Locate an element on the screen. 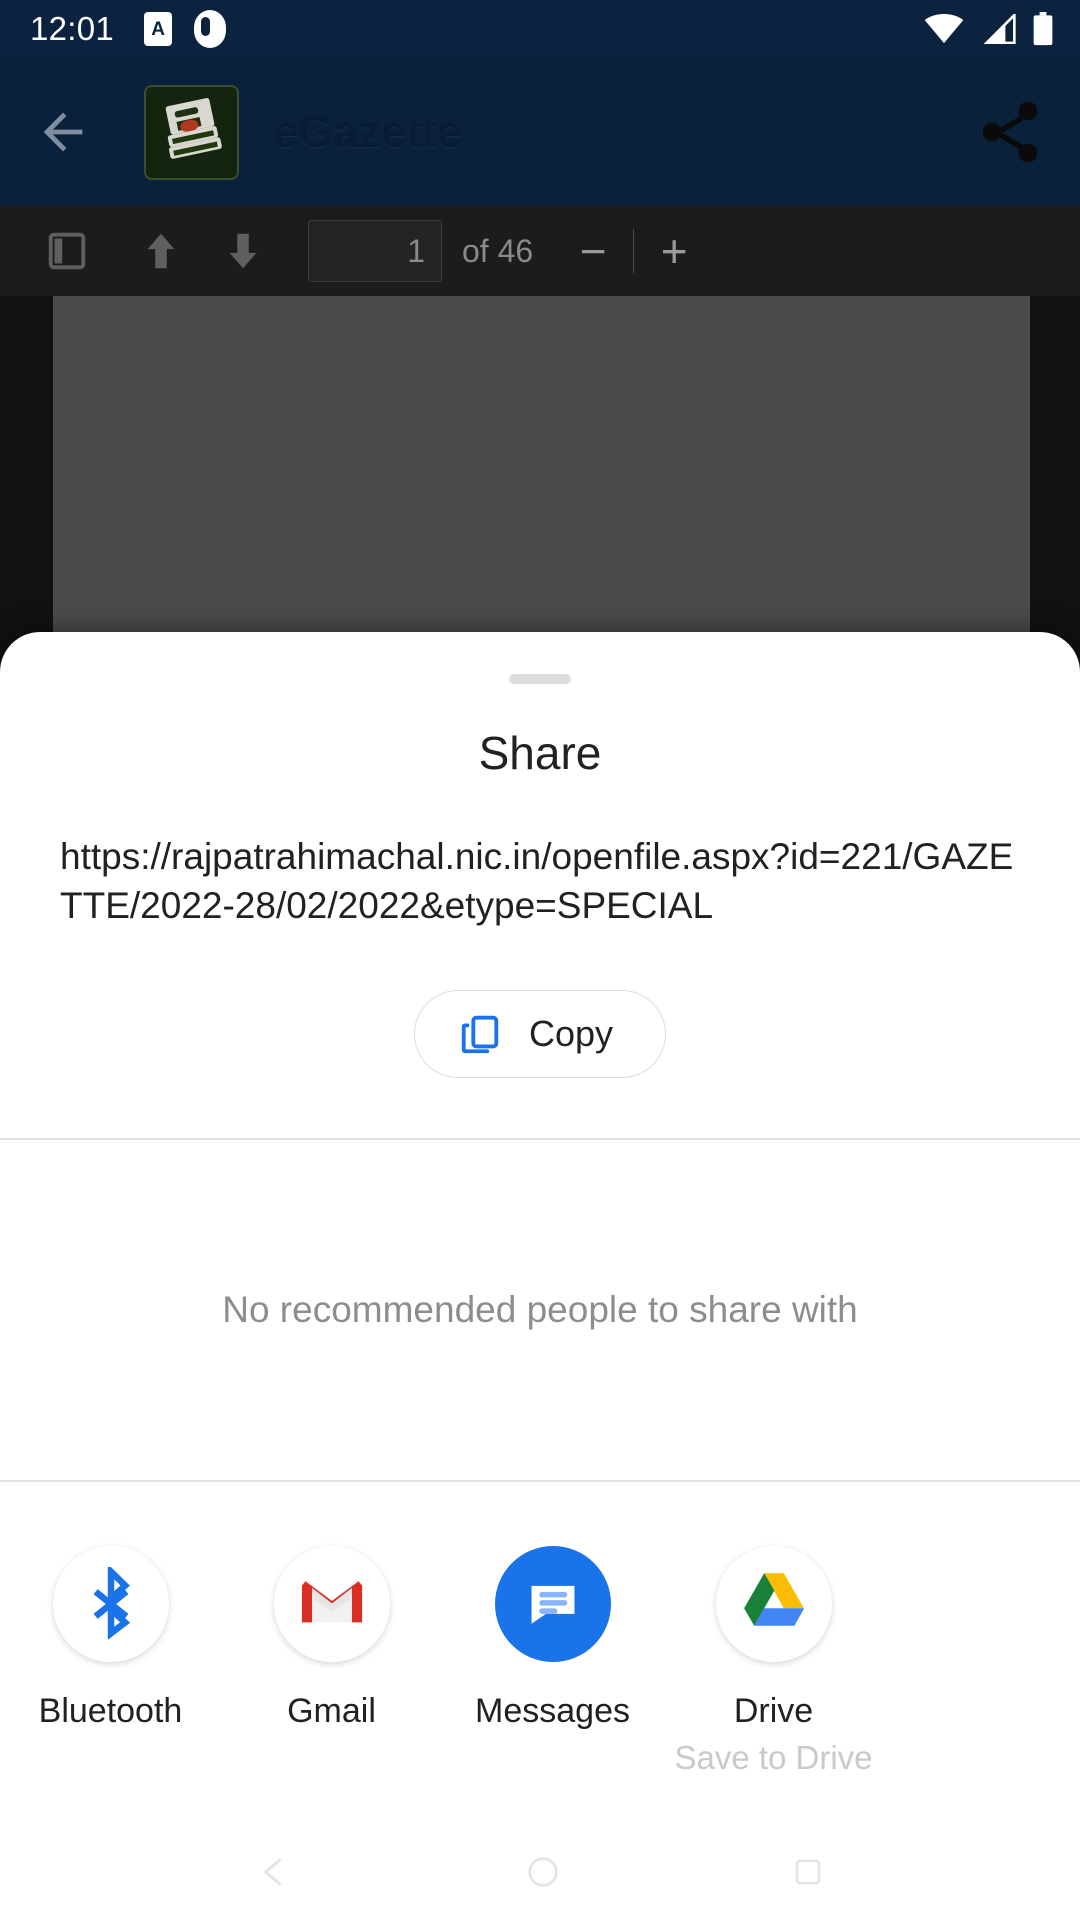 The width and height of the screenshot is (1080, 1920). share-target-label: Messages is located at coordinates (552, 1711).